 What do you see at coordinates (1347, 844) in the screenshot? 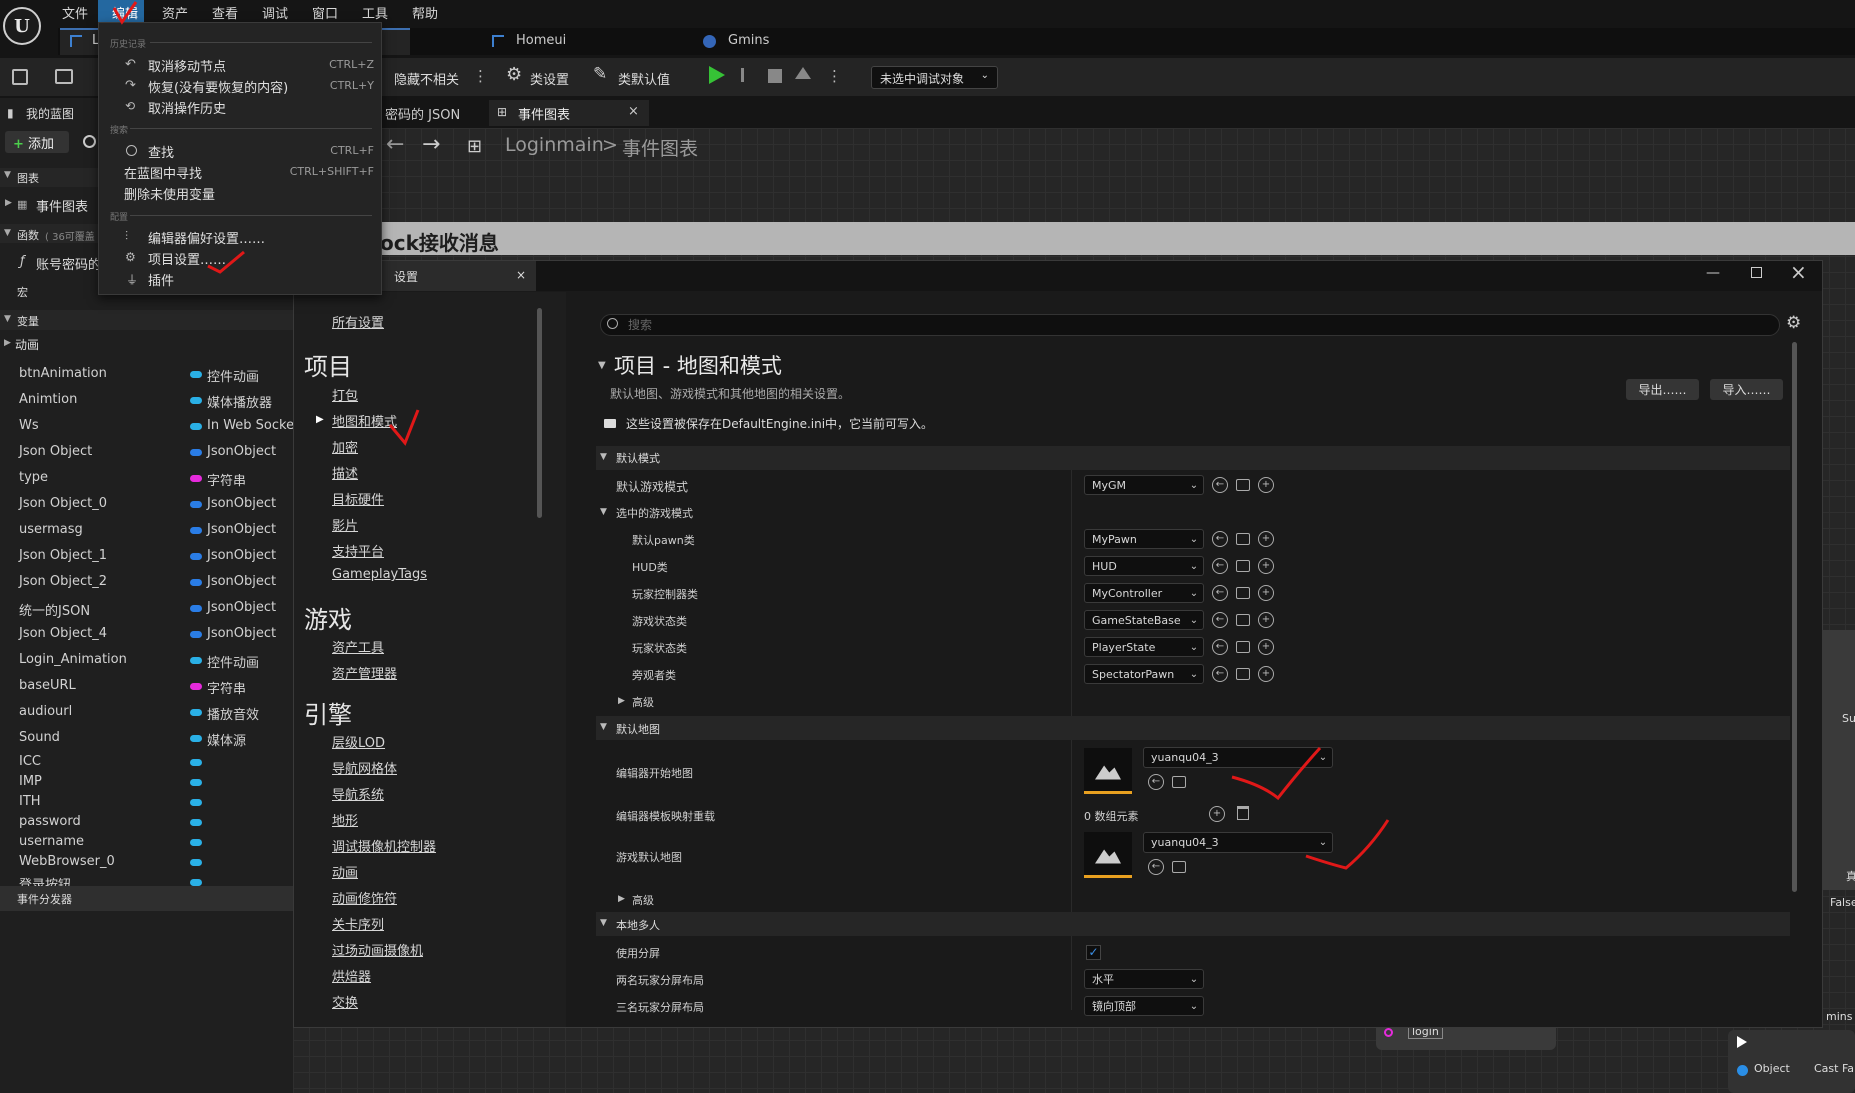
I see `annotation-check-game-map` at bounding box center [1347, 844].